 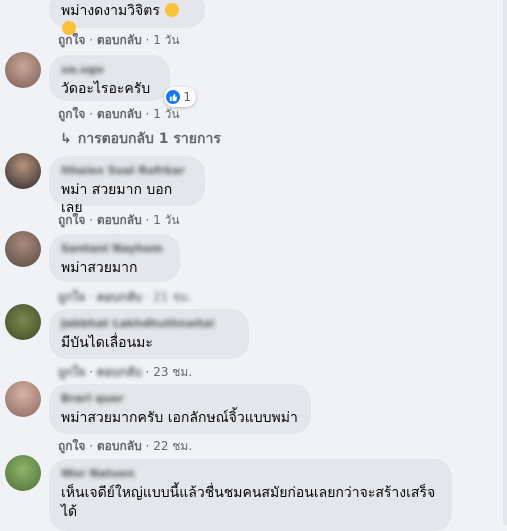 I want to click on comment-bubble: Ithaiex Sual Rofrkar พม่า สวยมาก บอกเลย, so click(x=127, y=186).